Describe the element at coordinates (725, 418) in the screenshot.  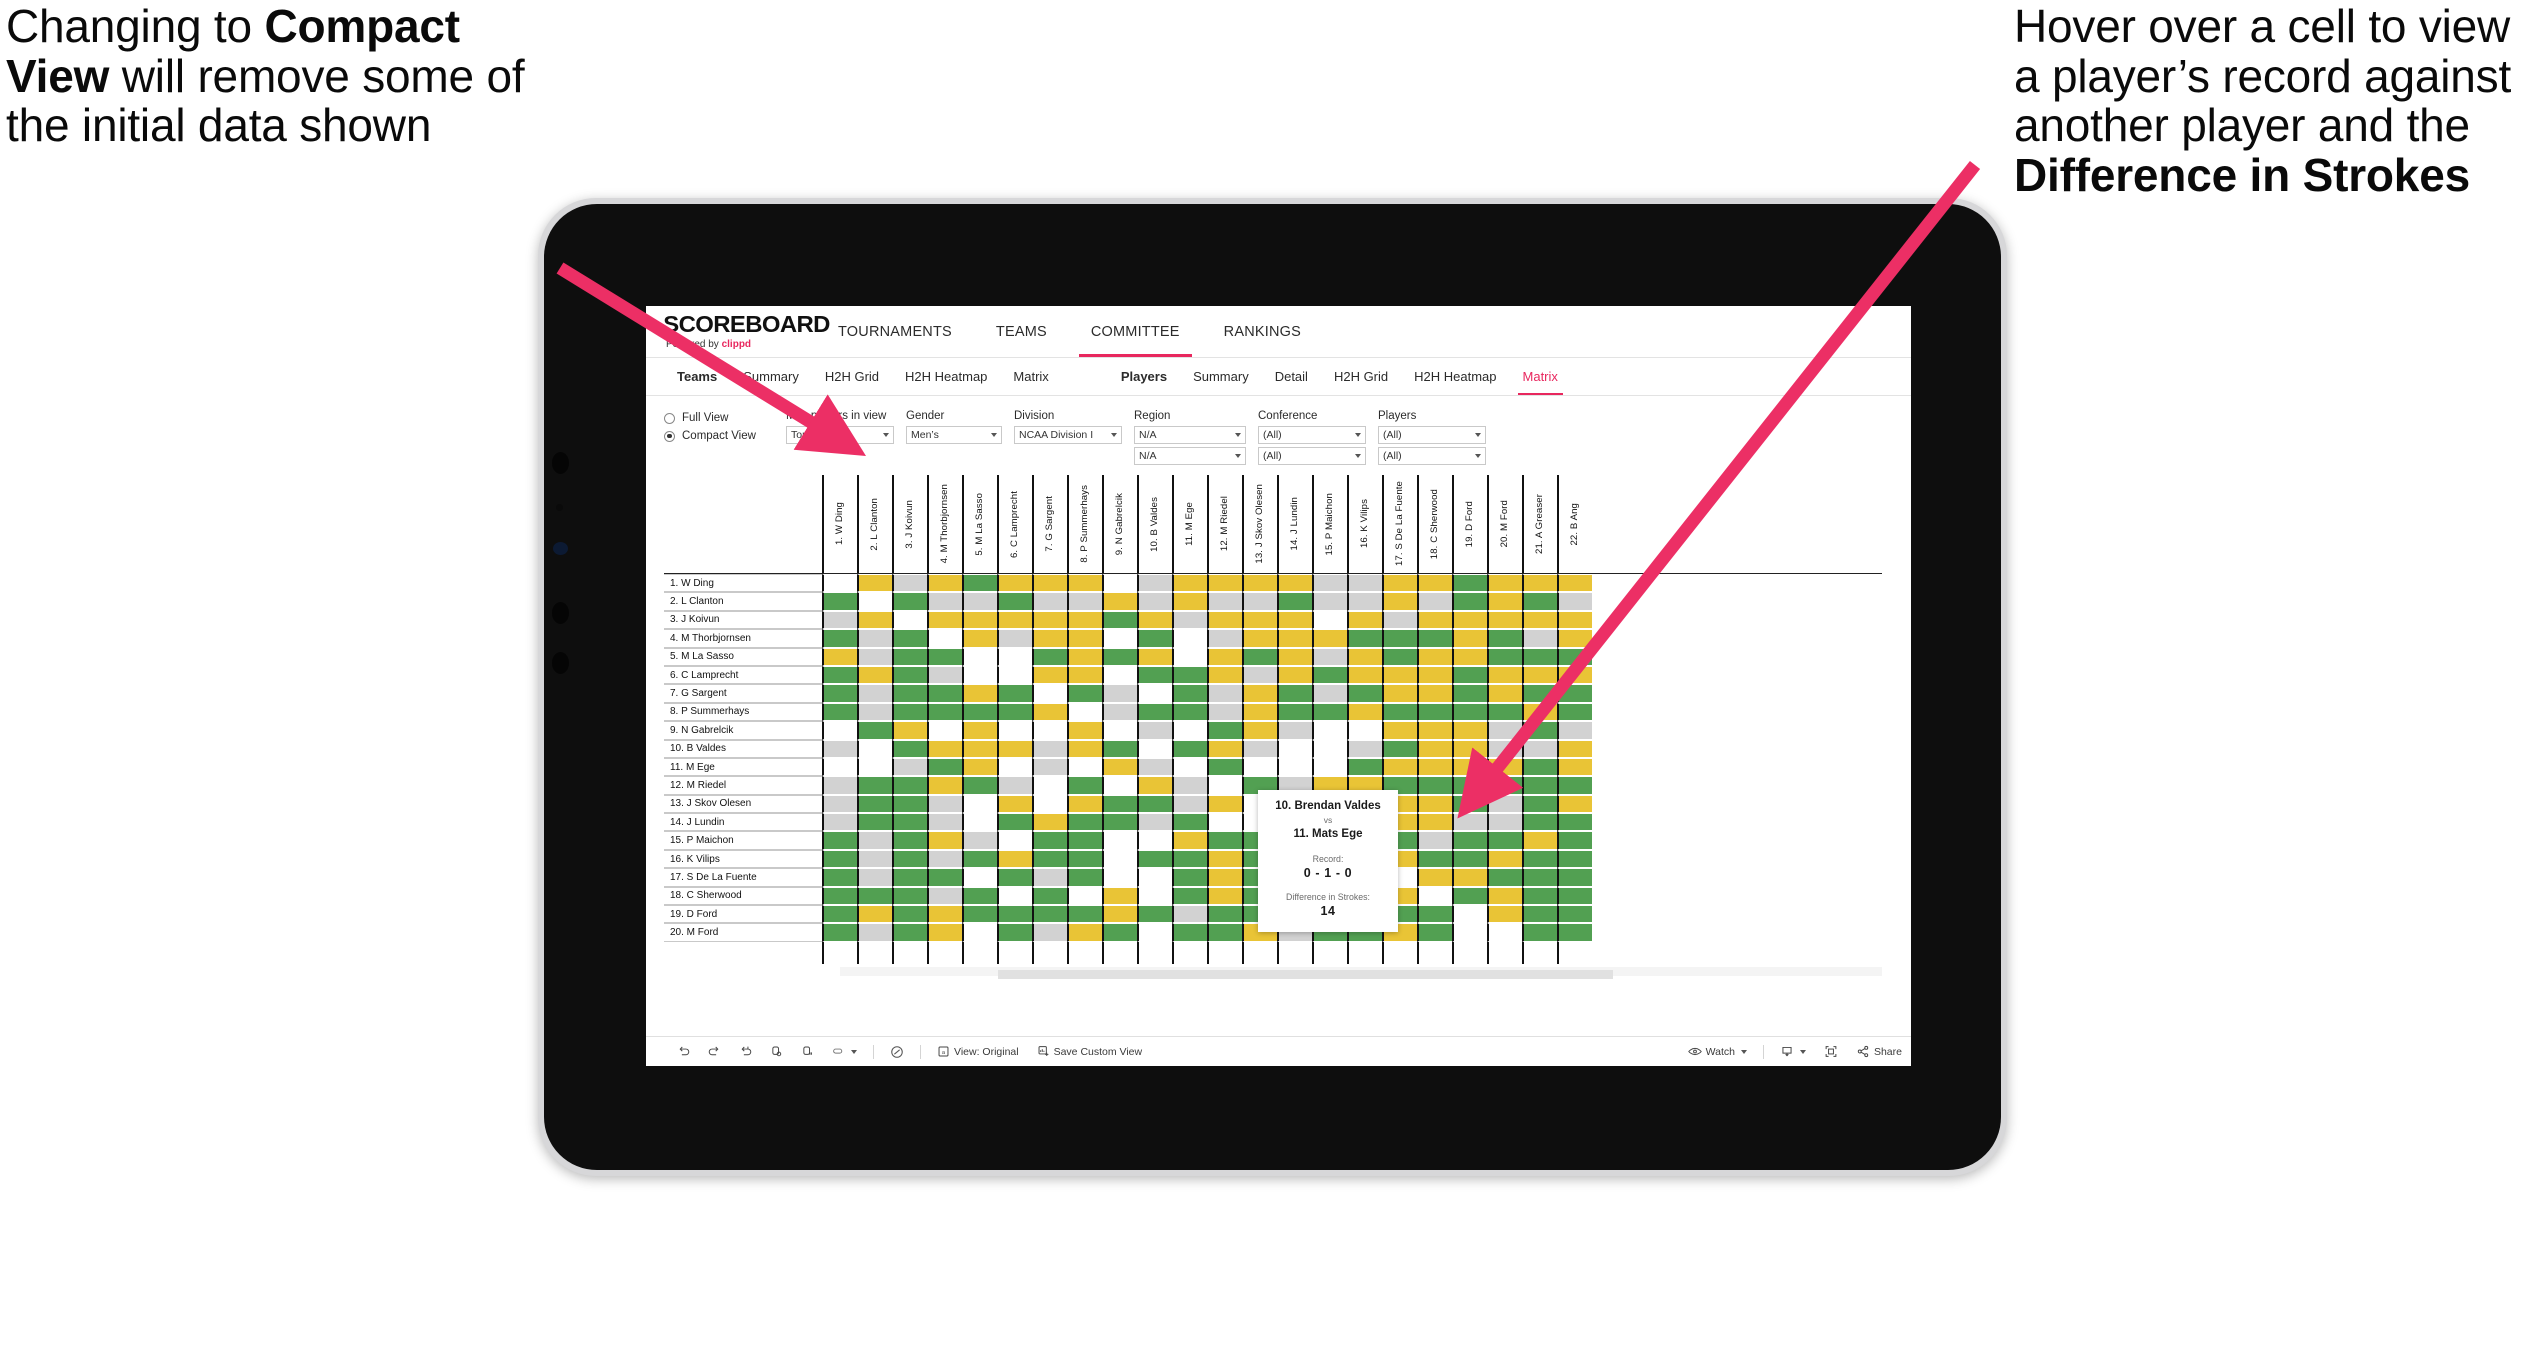
I see `radio-full-view: Full View` at that location.